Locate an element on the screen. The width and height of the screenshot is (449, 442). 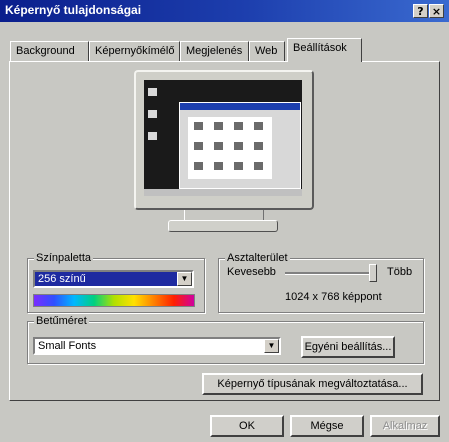
color-palette-value: 256 színű is located at coordinates (106, 279).